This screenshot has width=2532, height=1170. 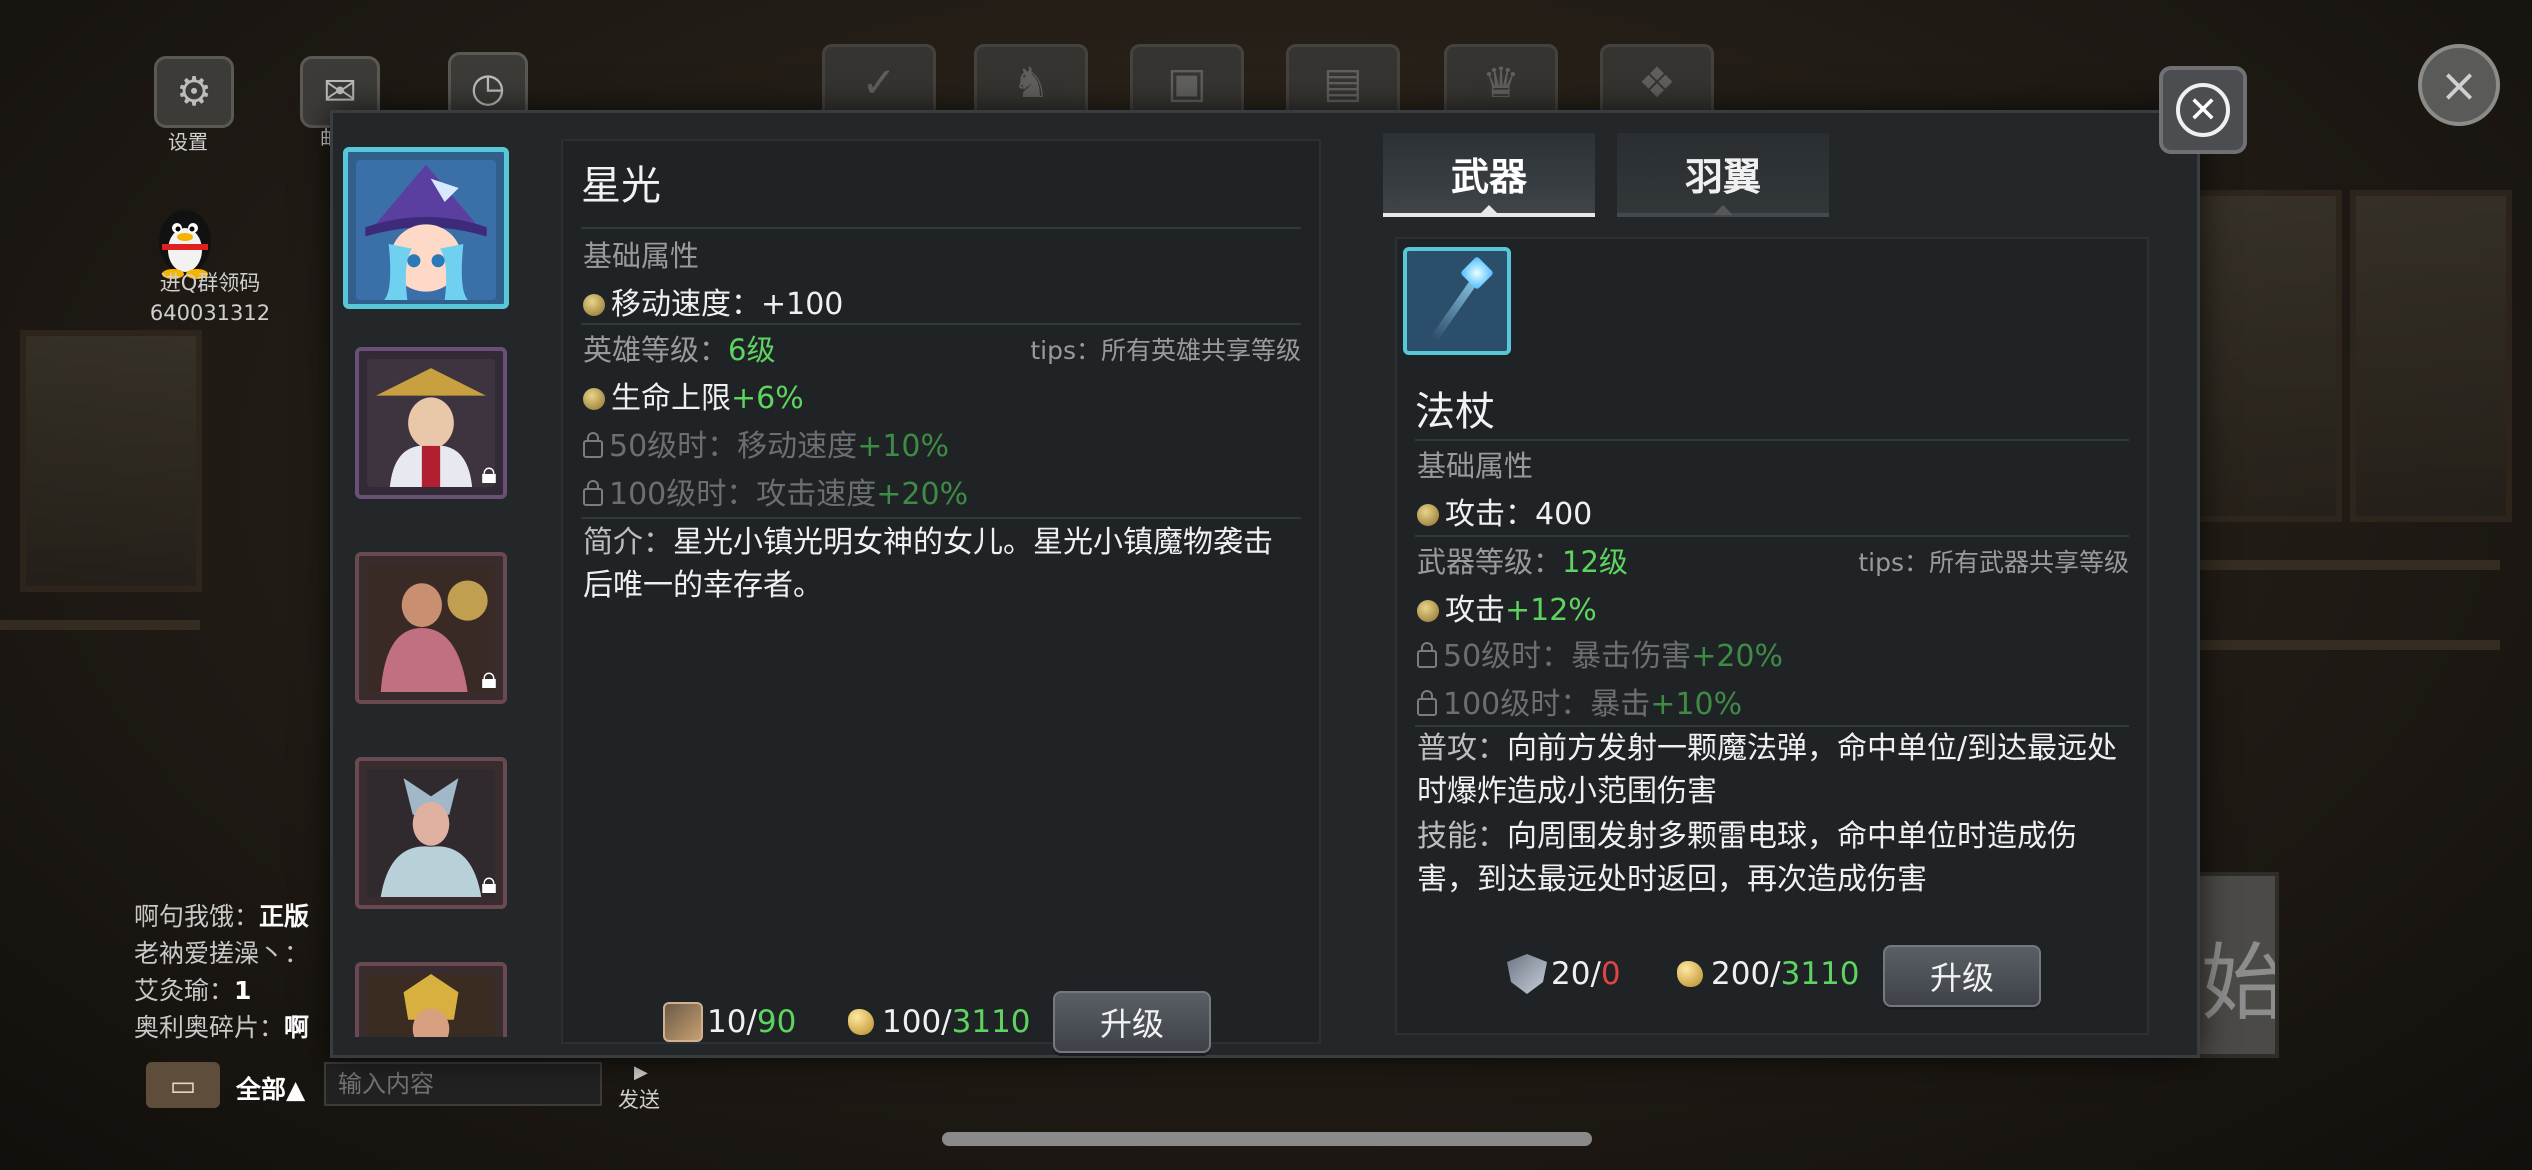 I want to click on chat-log: 啊句我饿：正版 老衲爱搓澡丶： 艾灸瑜：1 奥利奥碎片：啊, so click(x=221, y=972).